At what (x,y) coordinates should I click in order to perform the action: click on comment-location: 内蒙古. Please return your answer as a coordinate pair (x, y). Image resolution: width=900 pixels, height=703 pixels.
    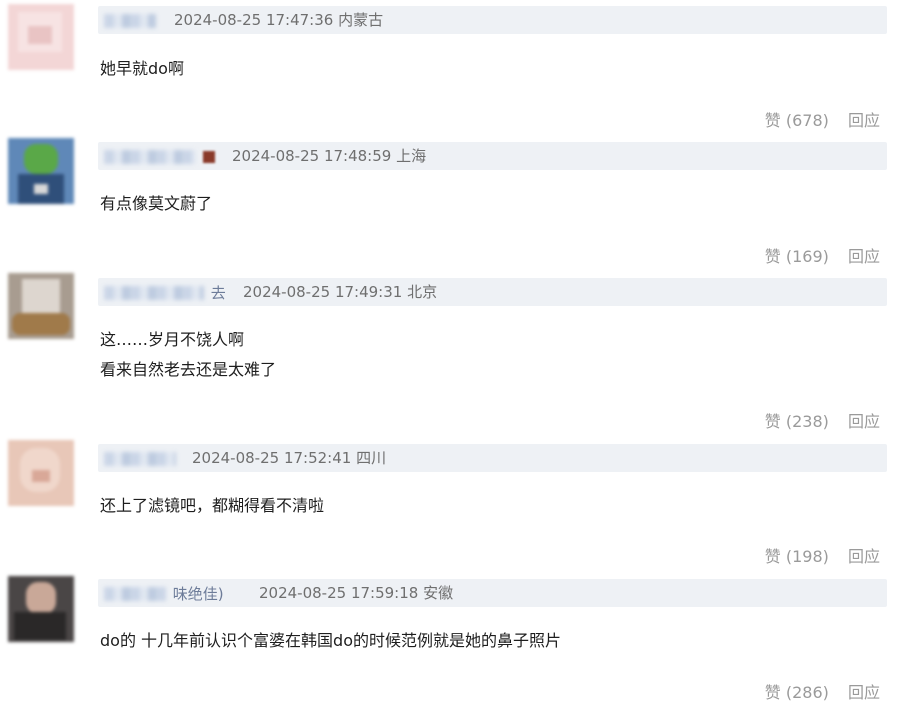
    Looking at the image, I should click on (361, 20).